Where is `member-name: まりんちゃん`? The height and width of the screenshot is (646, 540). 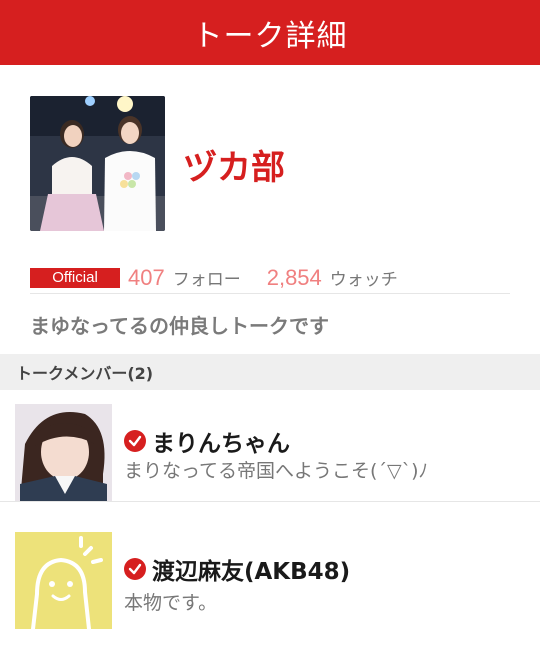 member-name: まりんちゃん is located at coordinates (221, 444).